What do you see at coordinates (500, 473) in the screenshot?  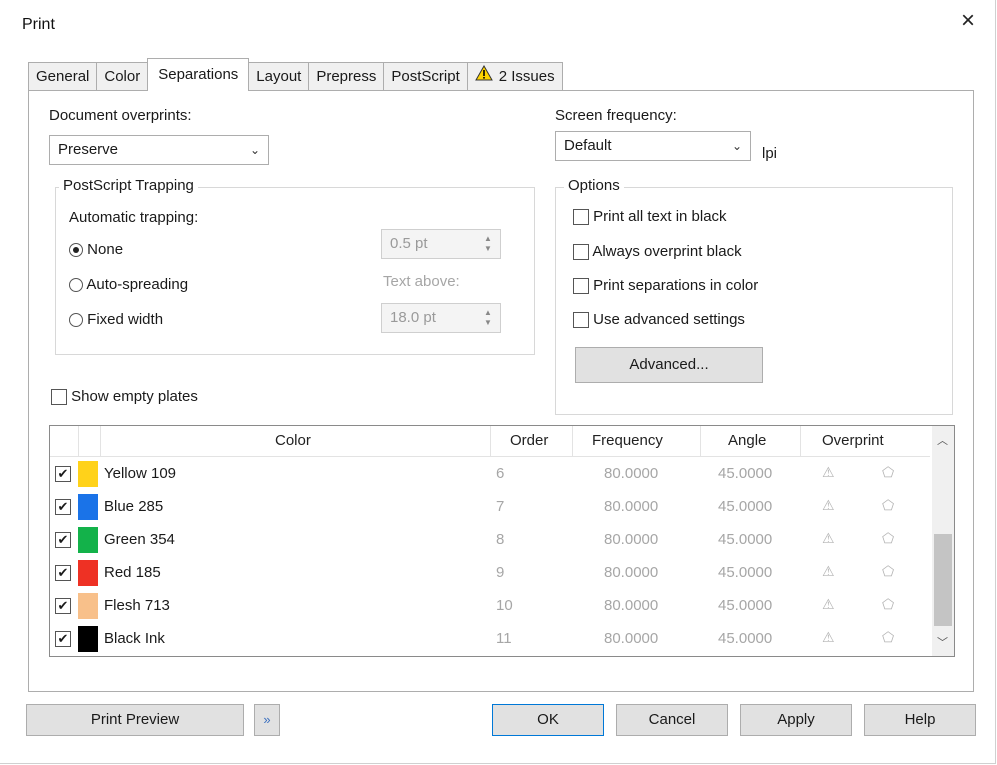 I see `order-cell: 6` at bounding box center [500, 473].